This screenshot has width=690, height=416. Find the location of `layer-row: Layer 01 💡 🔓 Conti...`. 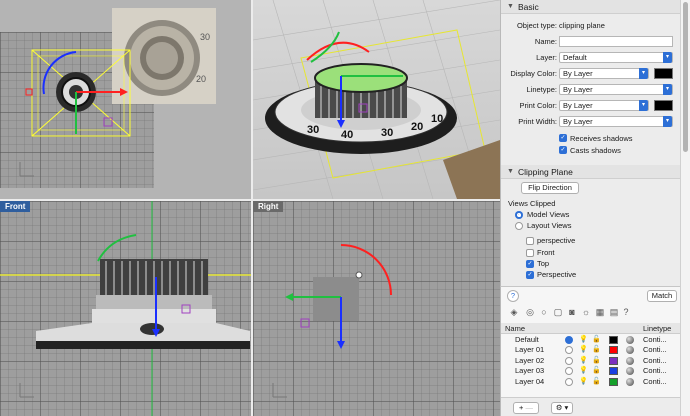

layer-row: Layer 01 💡 🔓 Conti... is located at coordinates (591, 350).